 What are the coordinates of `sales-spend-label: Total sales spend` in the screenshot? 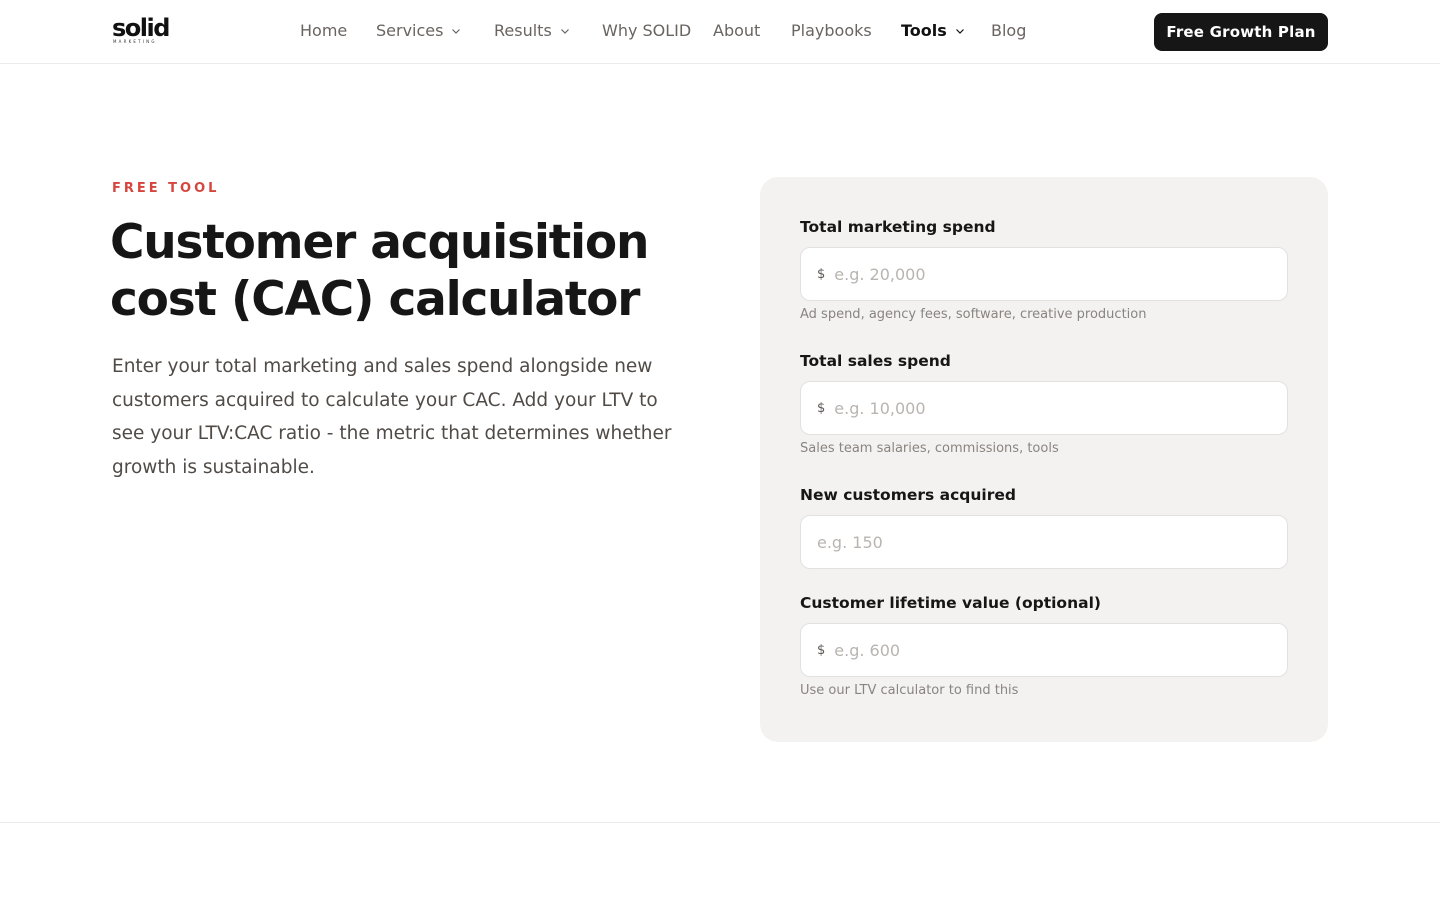 It's located at (875, 361).